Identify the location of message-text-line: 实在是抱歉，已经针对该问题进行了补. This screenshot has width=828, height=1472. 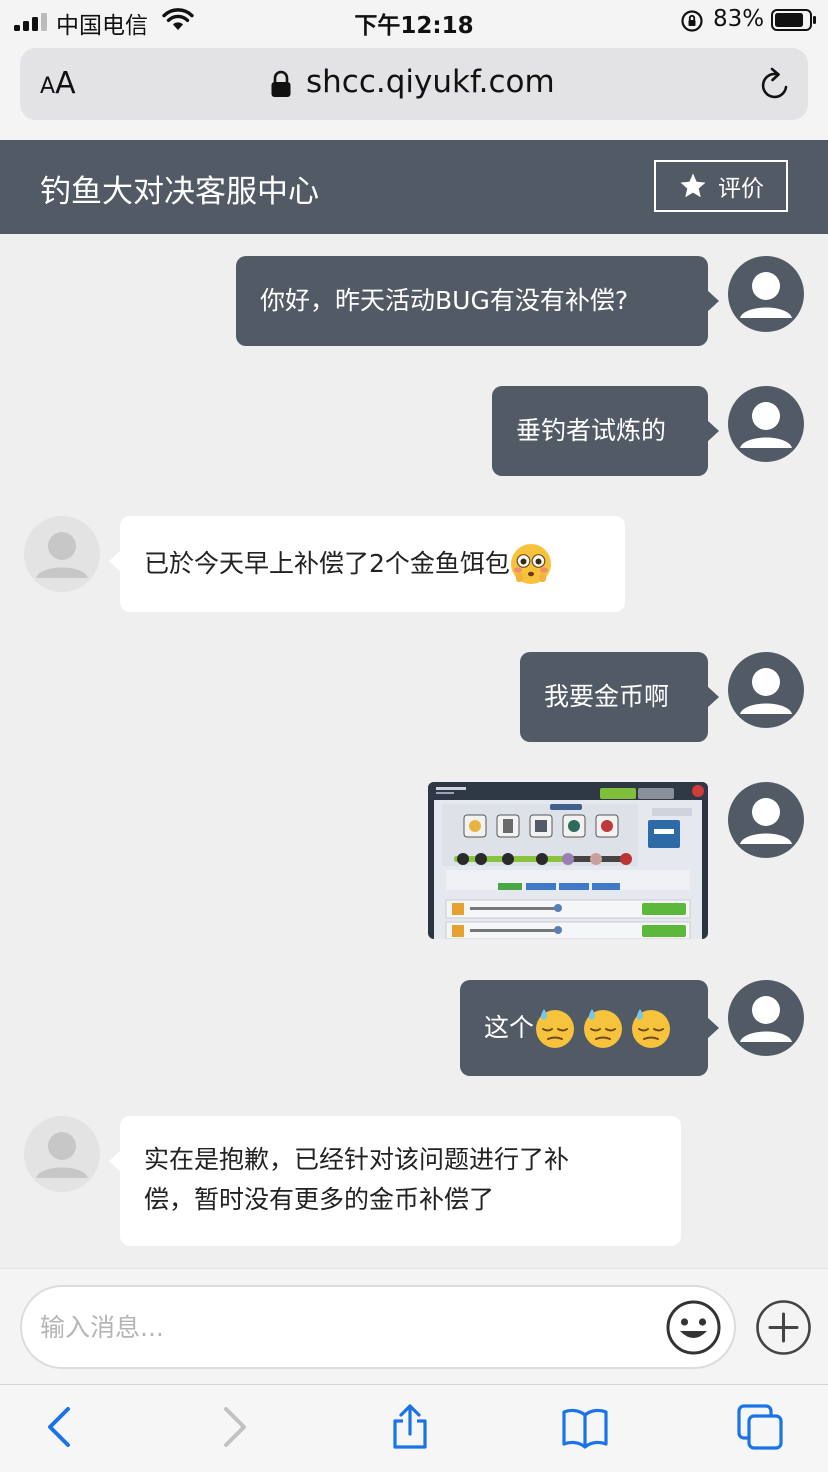
(357, 1159).